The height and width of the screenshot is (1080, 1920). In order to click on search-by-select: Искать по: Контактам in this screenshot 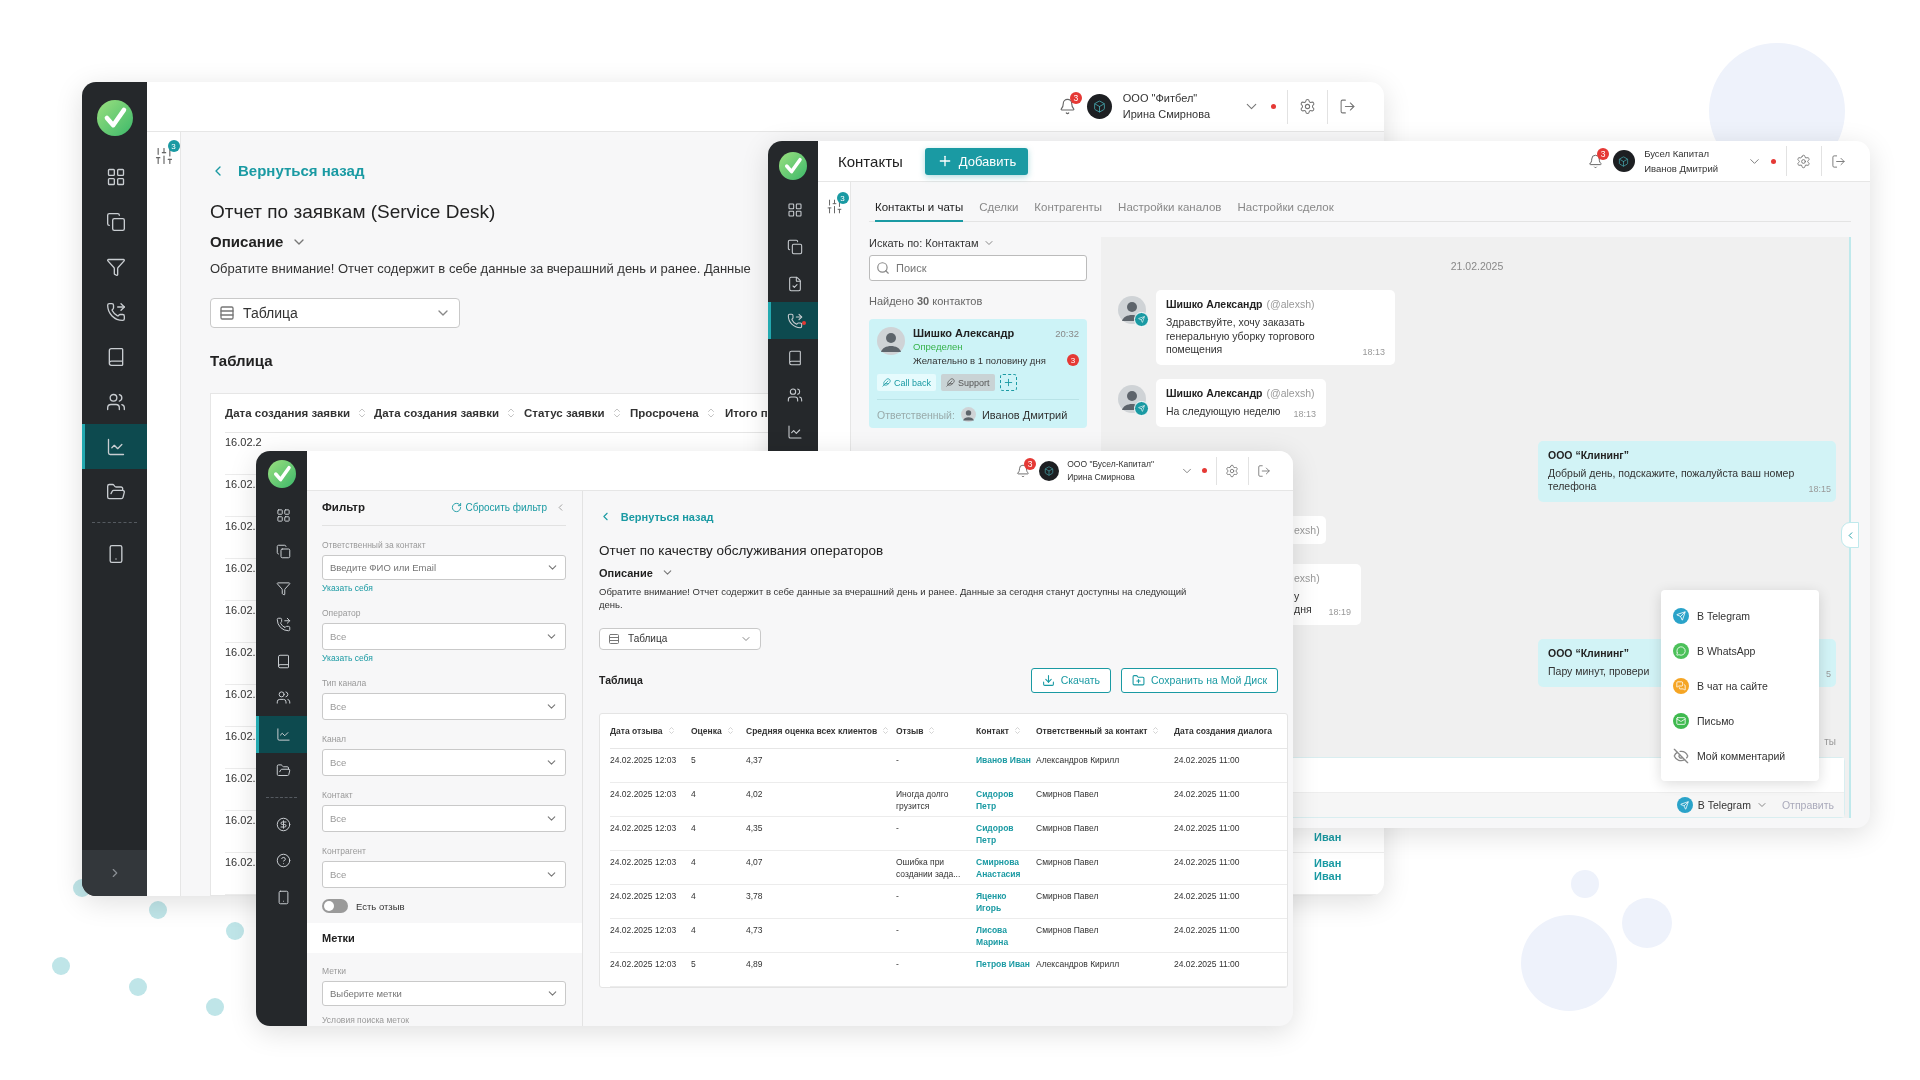, I will do `click(932, 243)`.